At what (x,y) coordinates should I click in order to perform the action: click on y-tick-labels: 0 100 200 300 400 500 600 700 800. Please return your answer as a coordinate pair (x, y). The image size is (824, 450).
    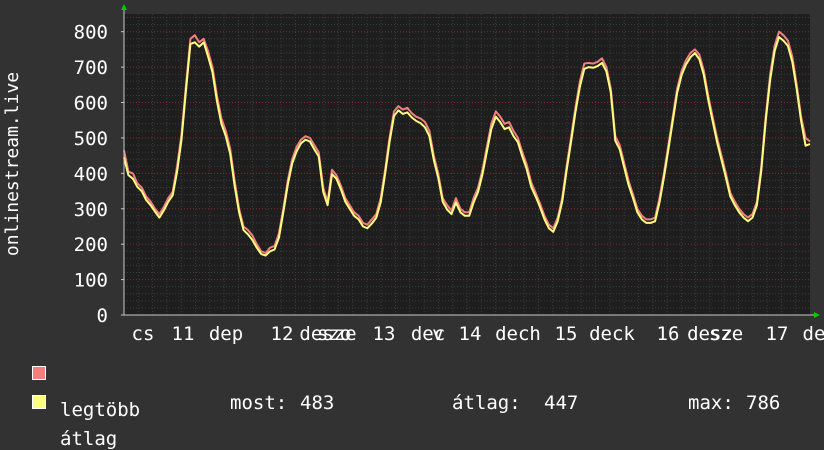
    Looking at the image, I should click on (91, 174).